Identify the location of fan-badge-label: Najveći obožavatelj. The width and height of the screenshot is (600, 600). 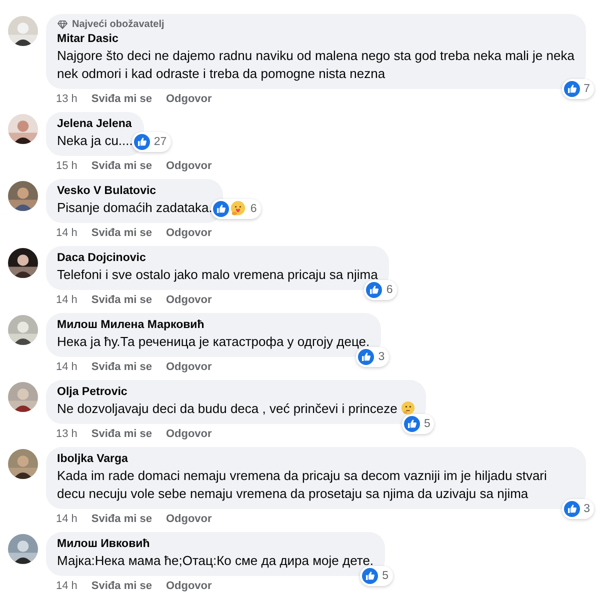
(118, 24).